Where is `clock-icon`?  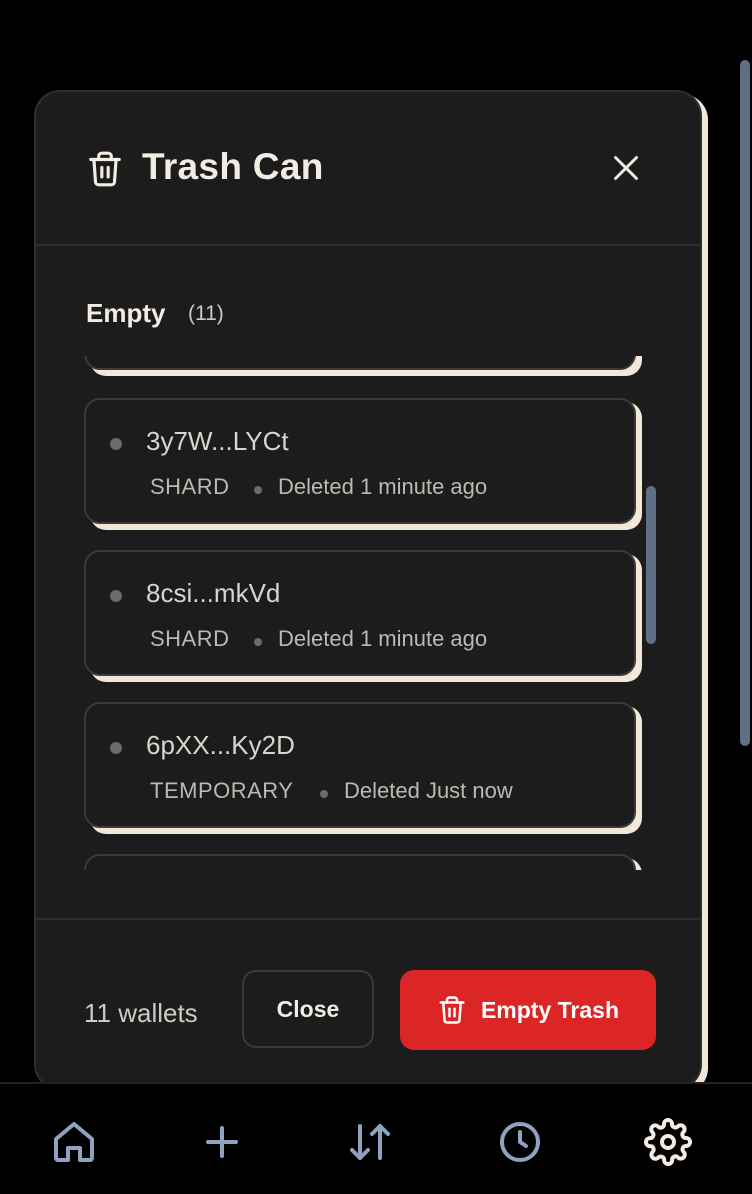
clock-icon is located at coordinates (520, 1142).